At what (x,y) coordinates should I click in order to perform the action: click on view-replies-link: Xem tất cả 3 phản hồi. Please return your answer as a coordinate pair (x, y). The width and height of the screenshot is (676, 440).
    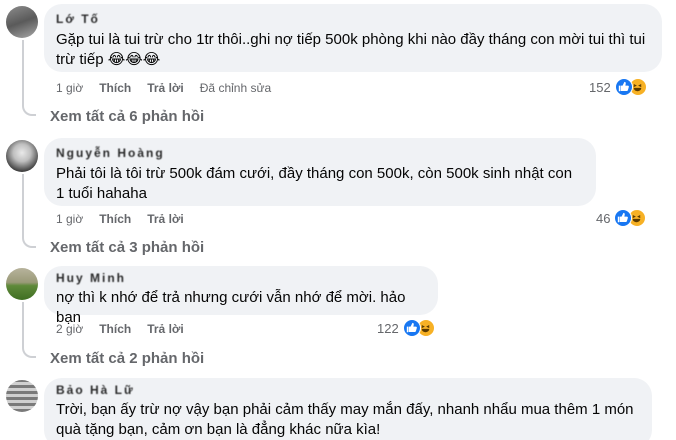
    Looking at the image, I should click on (127, 247).